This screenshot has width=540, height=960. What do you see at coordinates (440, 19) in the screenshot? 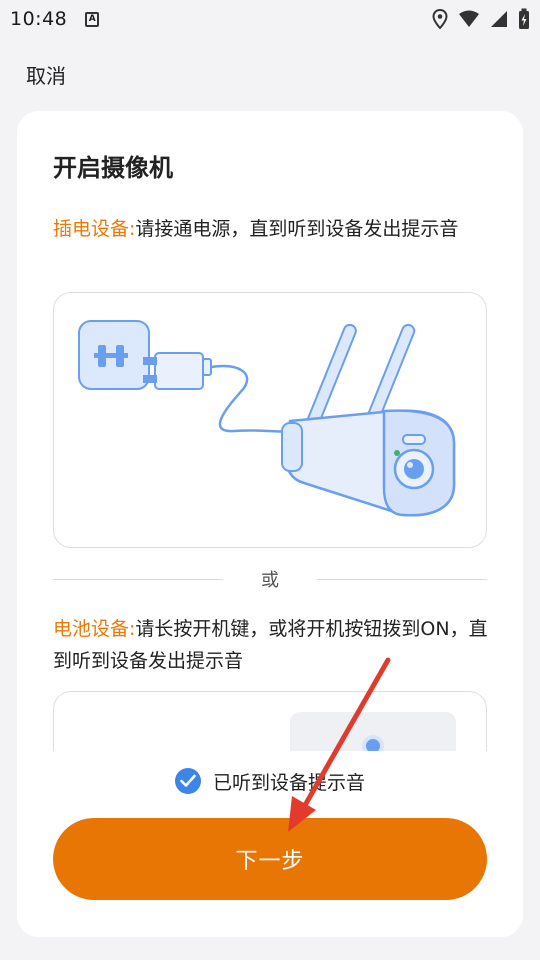
I see `location-icon` at bounding box center [440, 19].